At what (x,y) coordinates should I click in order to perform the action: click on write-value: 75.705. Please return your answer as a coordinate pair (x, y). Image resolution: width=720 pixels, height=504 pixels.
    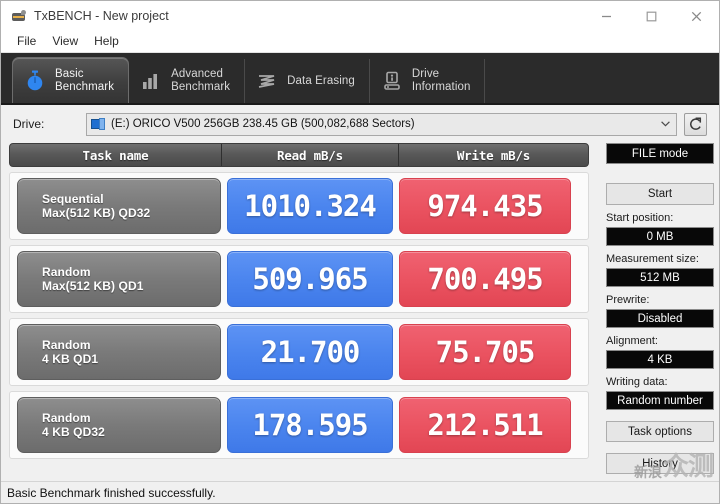
    Looking at the image, I should click on (485, 352).